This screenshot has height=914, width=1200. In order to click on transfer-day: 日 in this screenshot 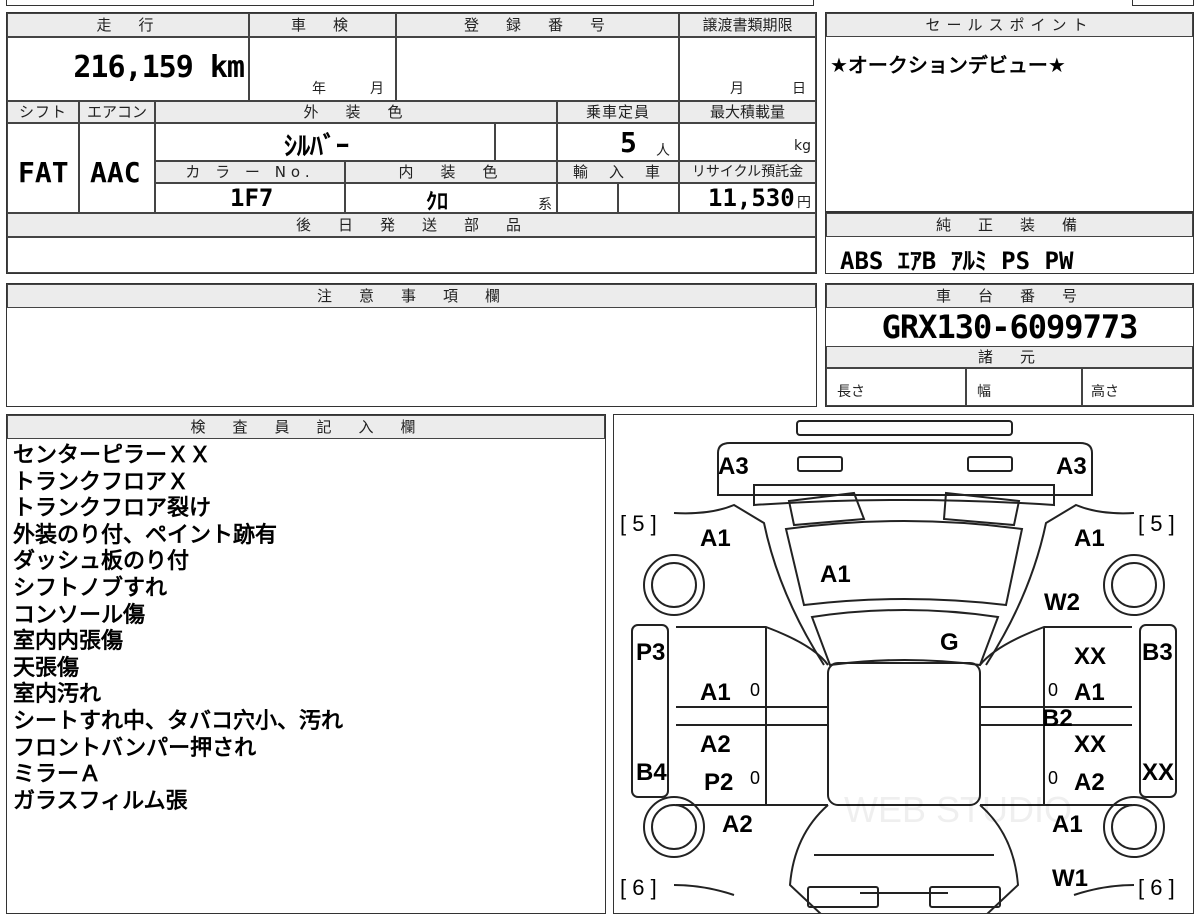, I will do `click(799, 89)`.